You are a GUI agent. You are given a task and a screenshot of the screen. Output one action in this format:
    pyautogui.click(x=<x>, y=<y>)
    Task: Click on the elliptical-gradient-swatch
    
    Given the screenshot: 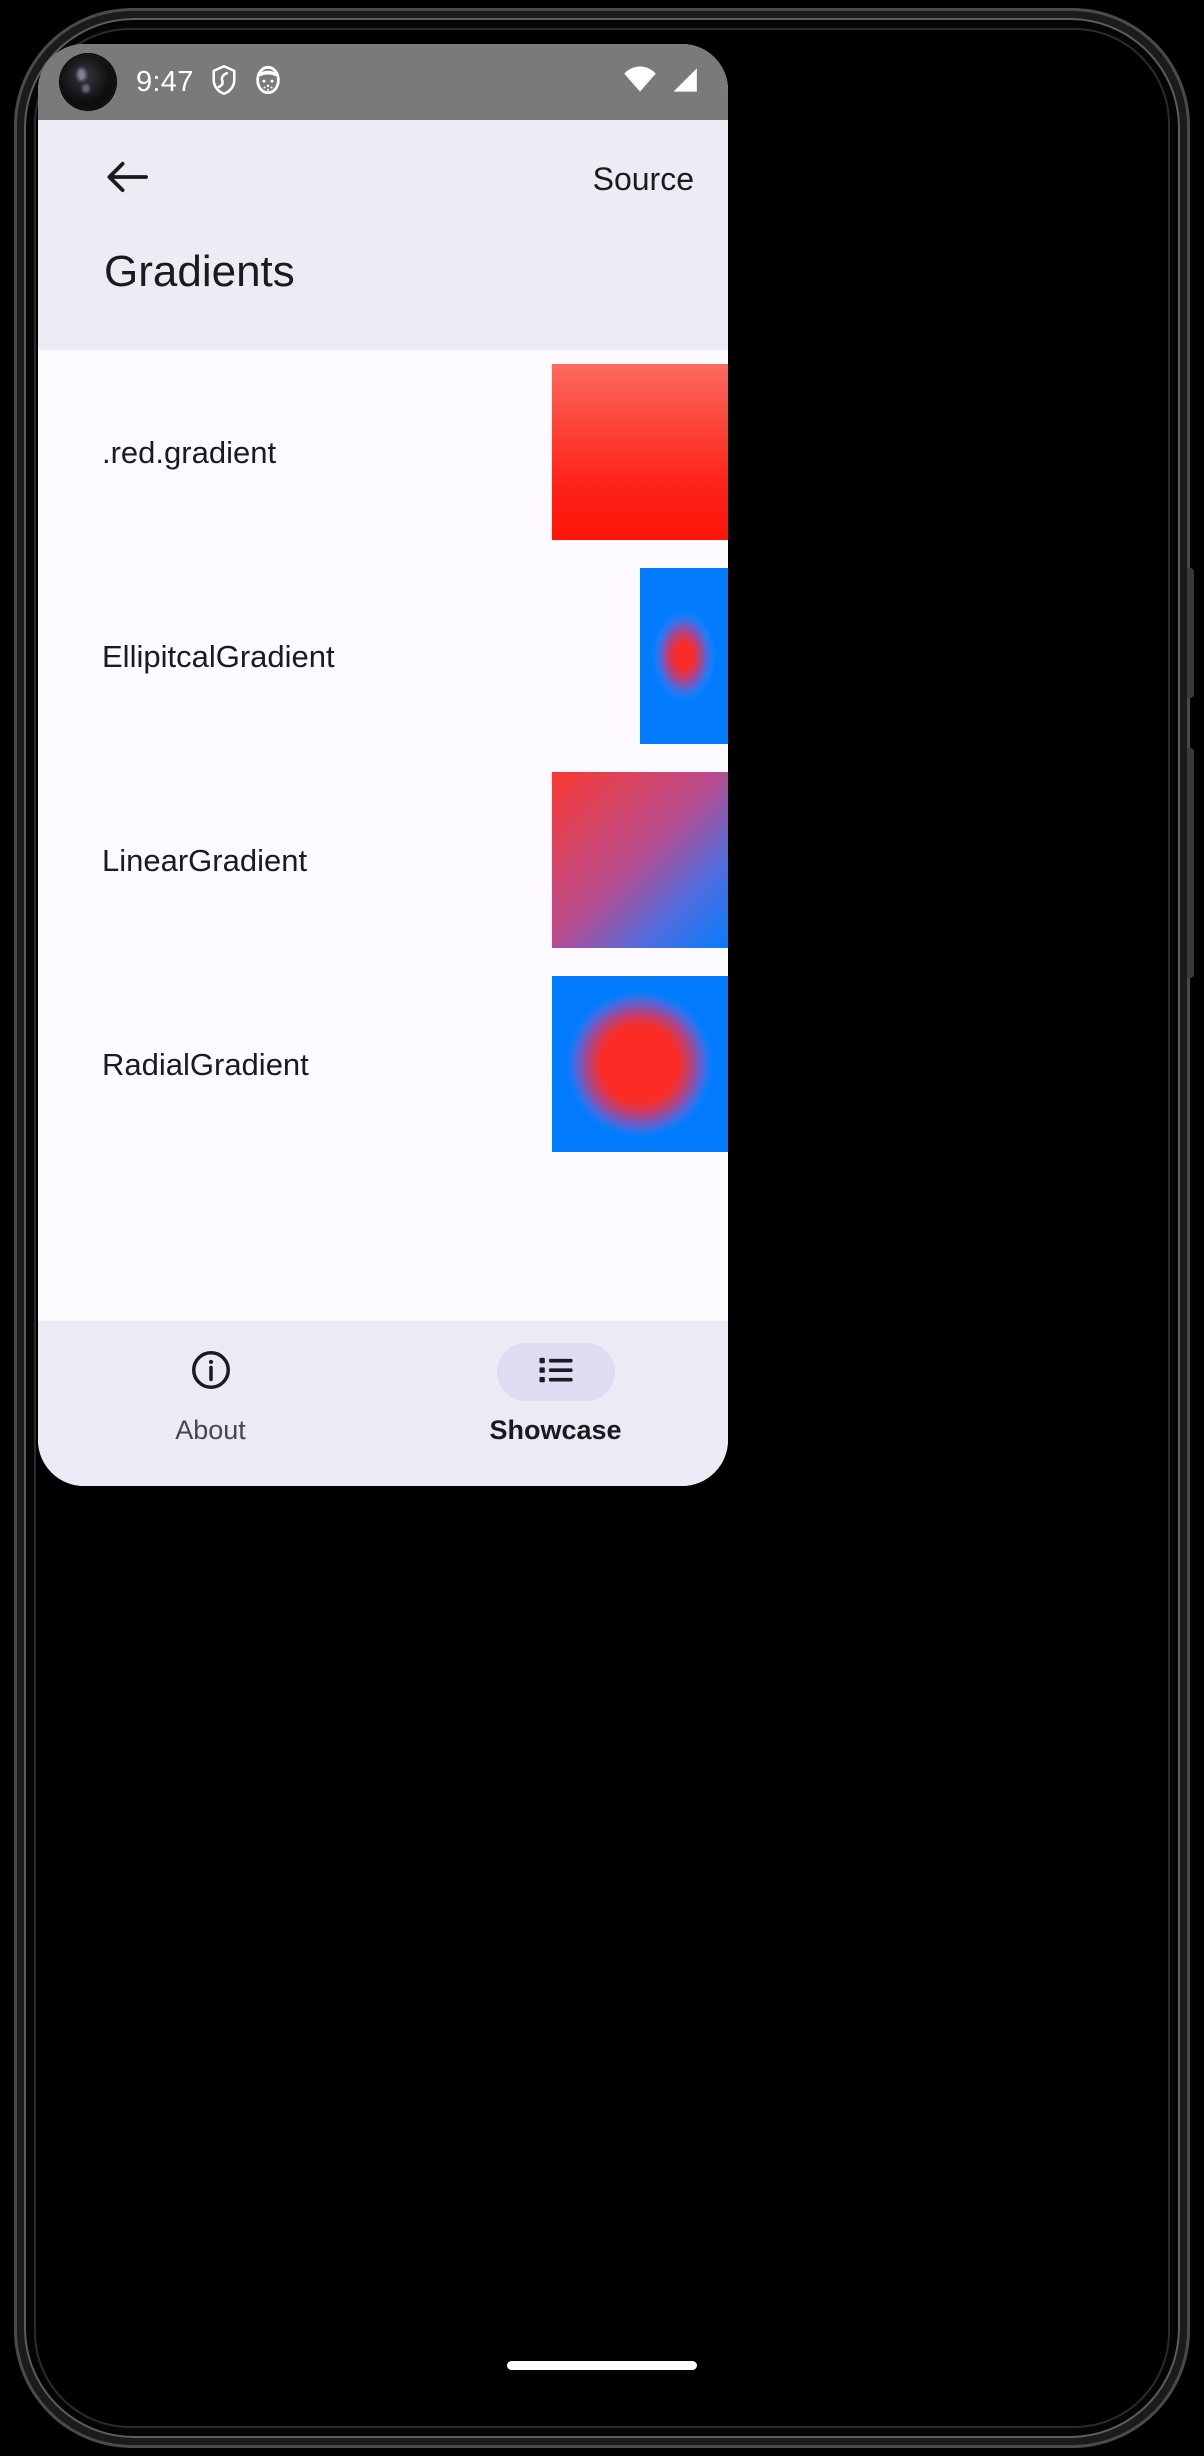 What is the action you would take?
    pyautogui.click(x=684, y=656)
    